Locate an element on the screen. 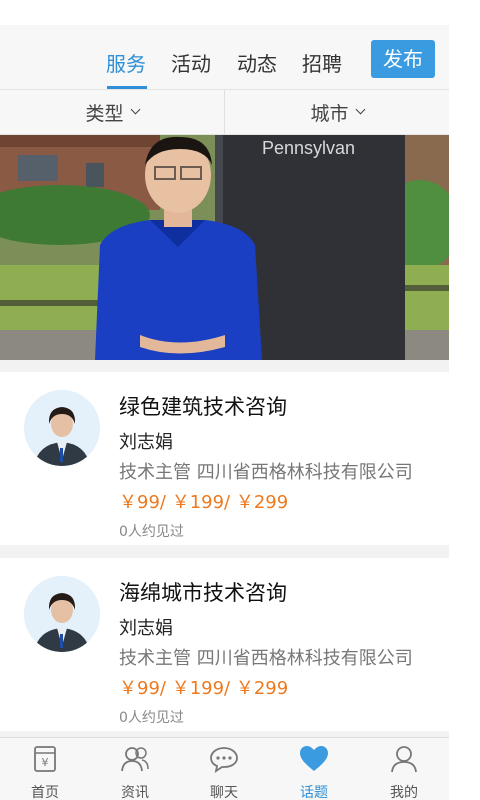 This screenshot has width=480, height=800. publish-button: 发布 is located at coordinates (403, 59).